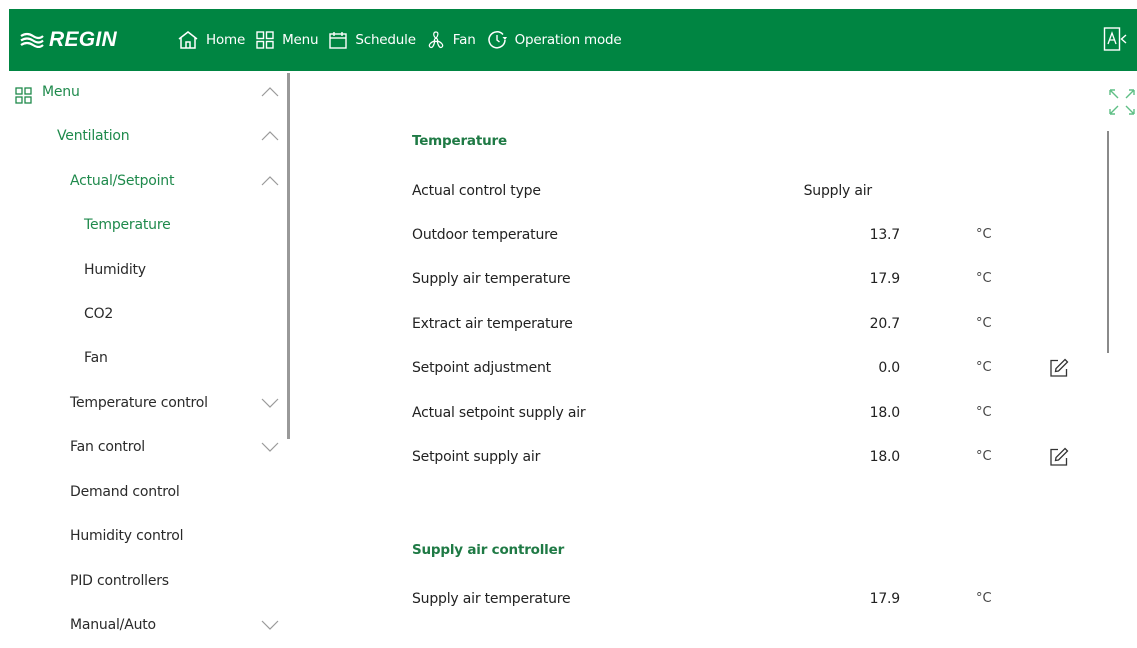 The height and width of the screenshot is (648, 1137). What do you see at coordinates (481, 368) in the screenshot?
I see `row-label: Setpoint adjustment` at bounding box center [481, 368].